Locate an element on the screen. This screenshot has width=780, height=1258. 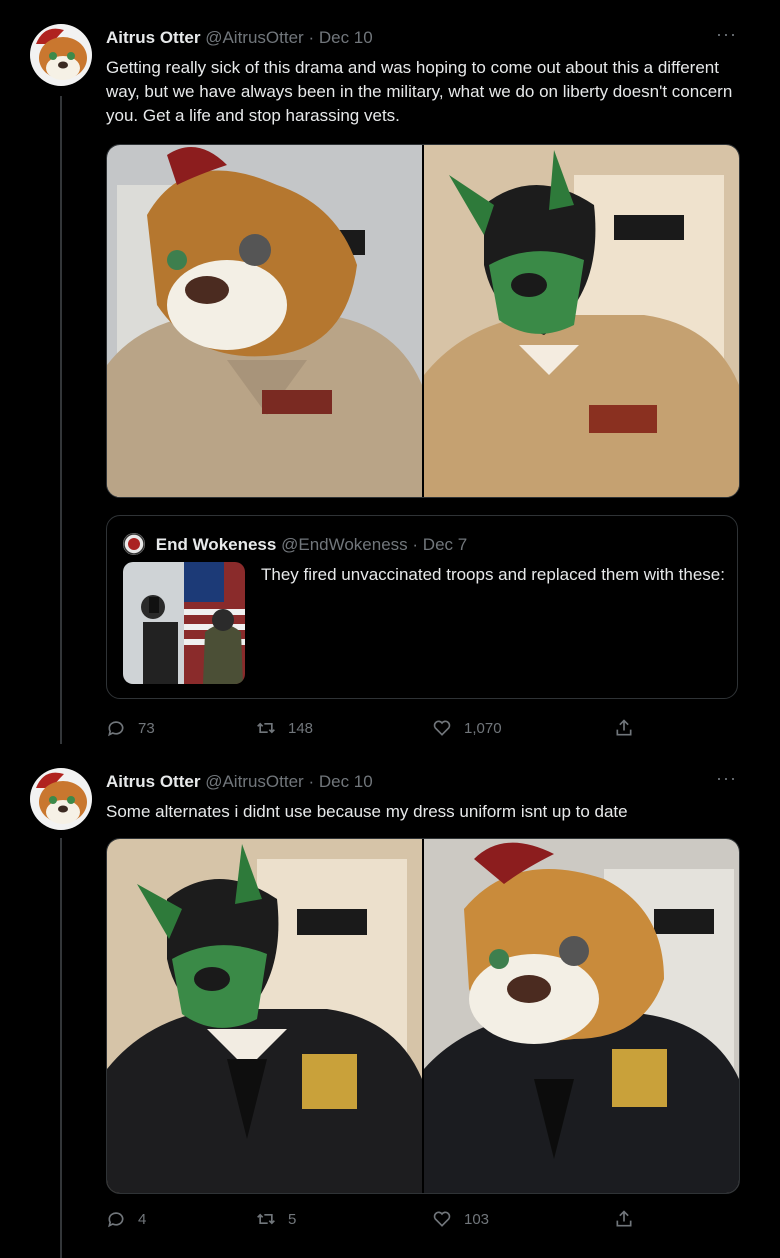
retweet-button: 148 is located at coordinates (284, 728).